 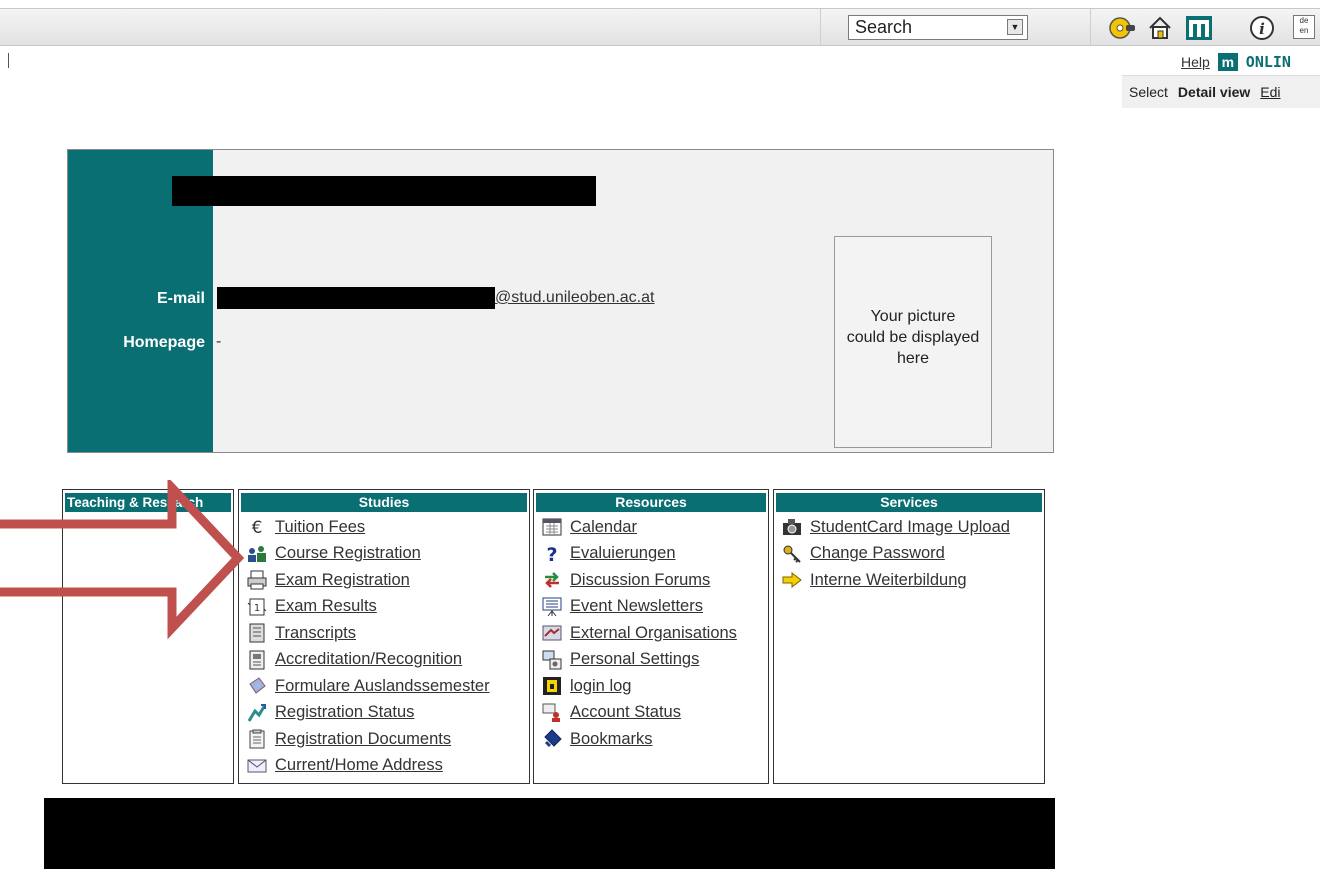 What do you see at coordinates (363, 739) in the screenshot?
I see `registration-documents-link: Registration Documents` at bounding box center [363, 739].